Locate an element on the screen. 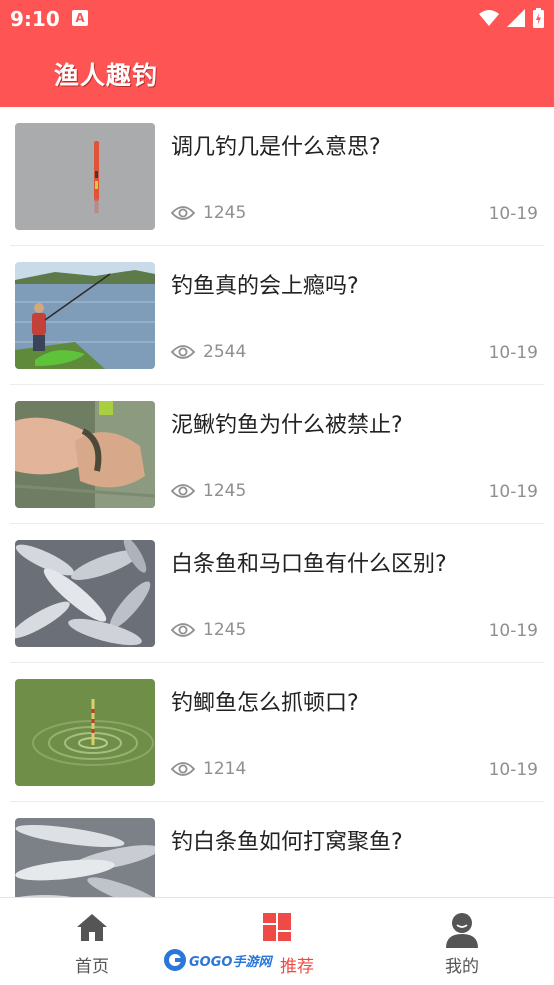 Image resolution: width=554 pixels, height=985 pixels. status-bar: 9:10 A is located at coordinates (277, 19).